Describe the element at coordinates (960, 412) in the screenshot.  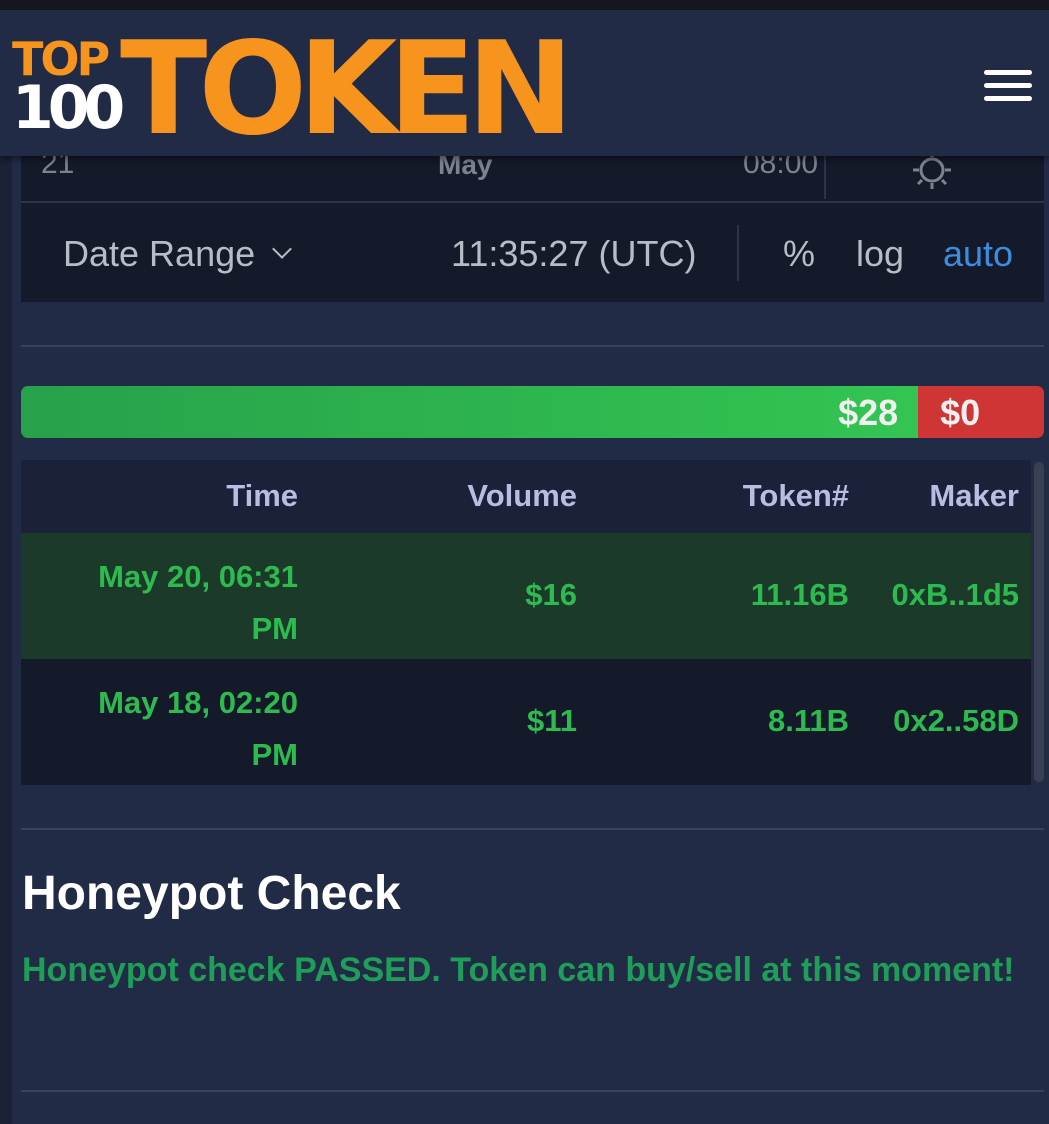
I see `sell-volume-label: $0` at that location.